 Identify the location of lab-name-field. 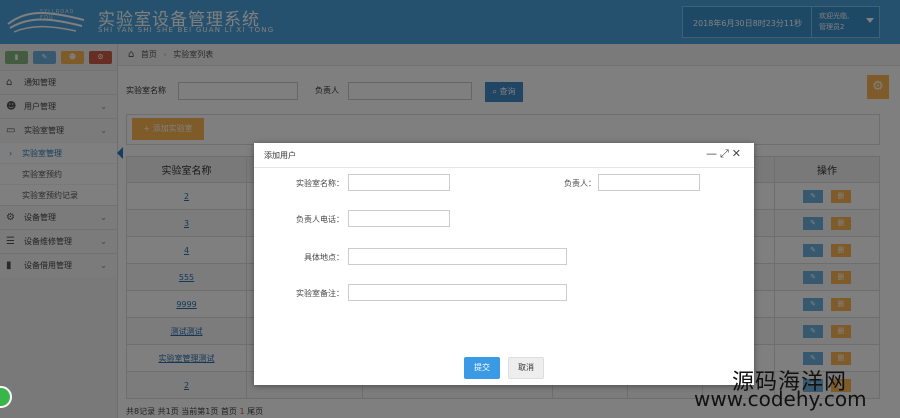
(399, 182).